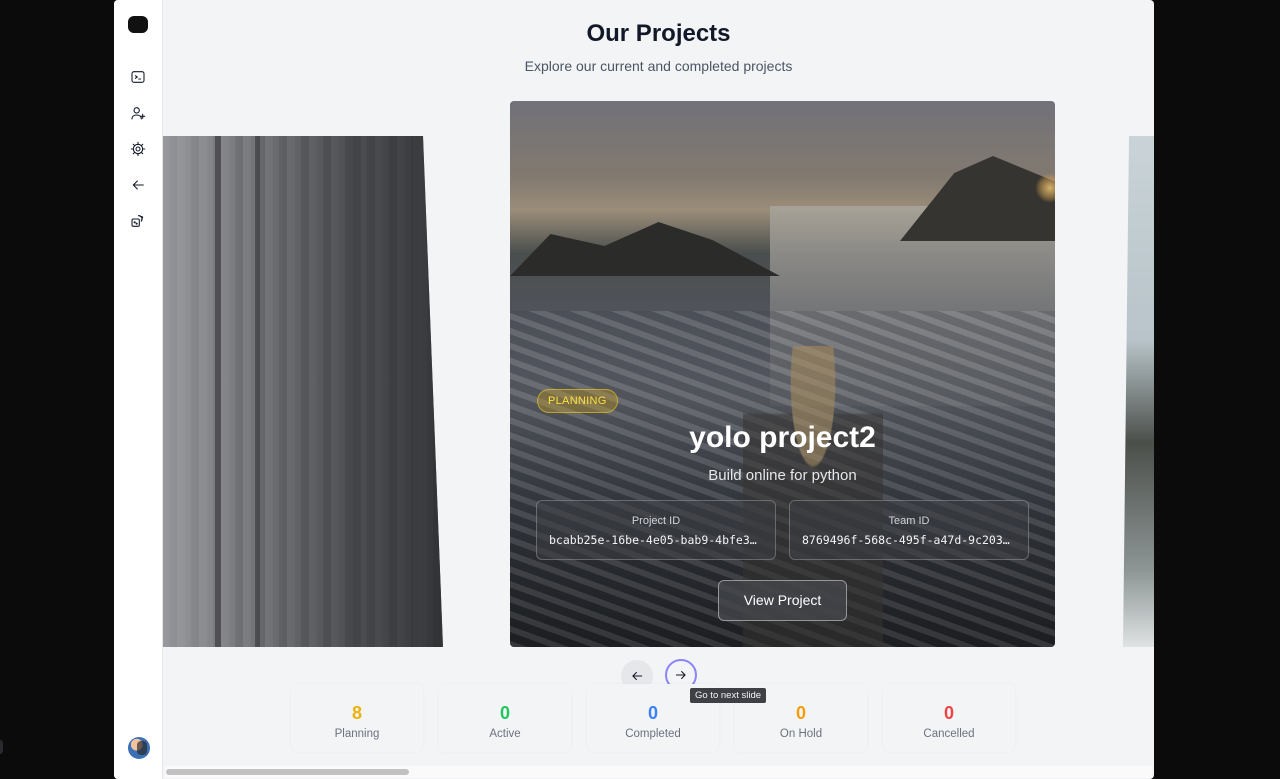 Image resolution: width=1280 pixels, height=779 pixels. I want to click on user-avatar, so click(139, 748).